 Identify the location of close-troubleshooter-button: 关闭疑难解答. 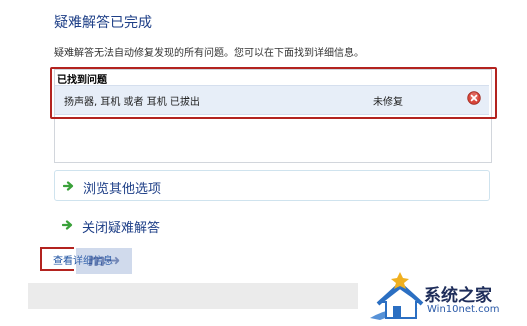
(272, 225).